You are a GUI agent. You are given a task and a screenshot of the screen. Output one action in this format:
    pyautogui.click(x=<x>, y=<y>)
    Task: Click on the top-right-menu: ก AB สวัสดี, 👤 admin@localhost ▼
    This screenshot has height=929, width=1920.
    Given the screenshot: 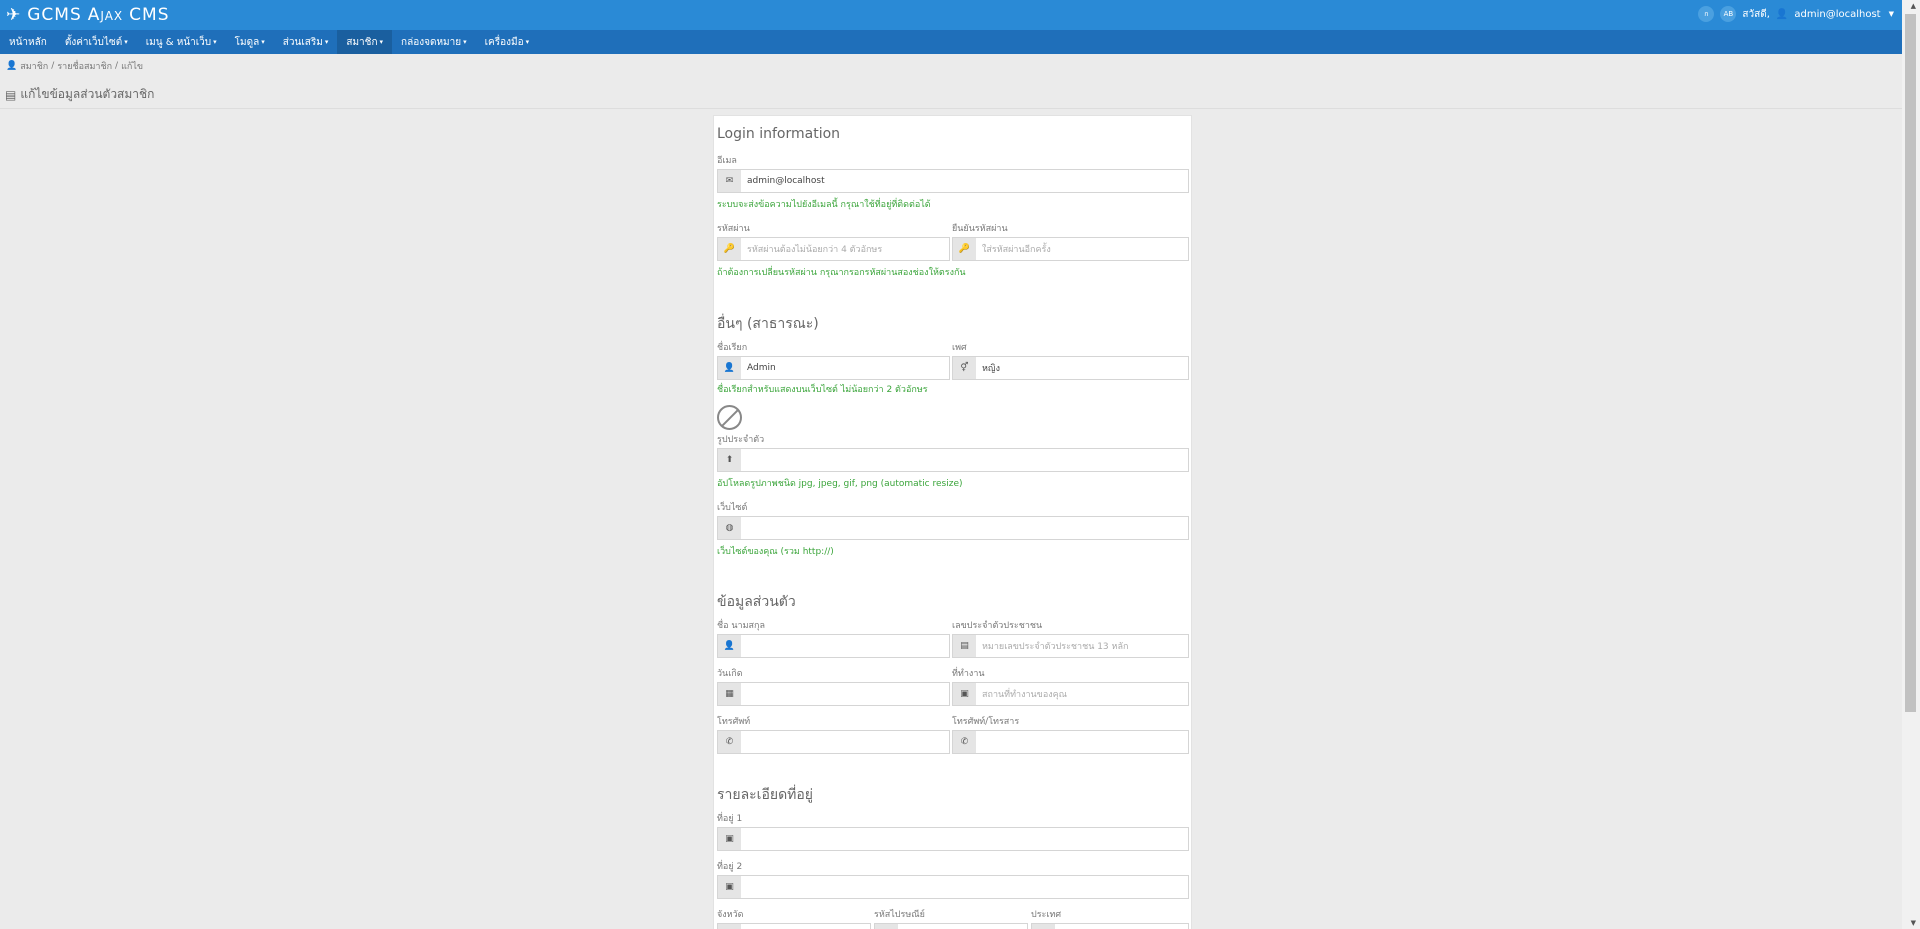 What is the action you would take?
    pyautogui.click(x=1796, y=14)
    